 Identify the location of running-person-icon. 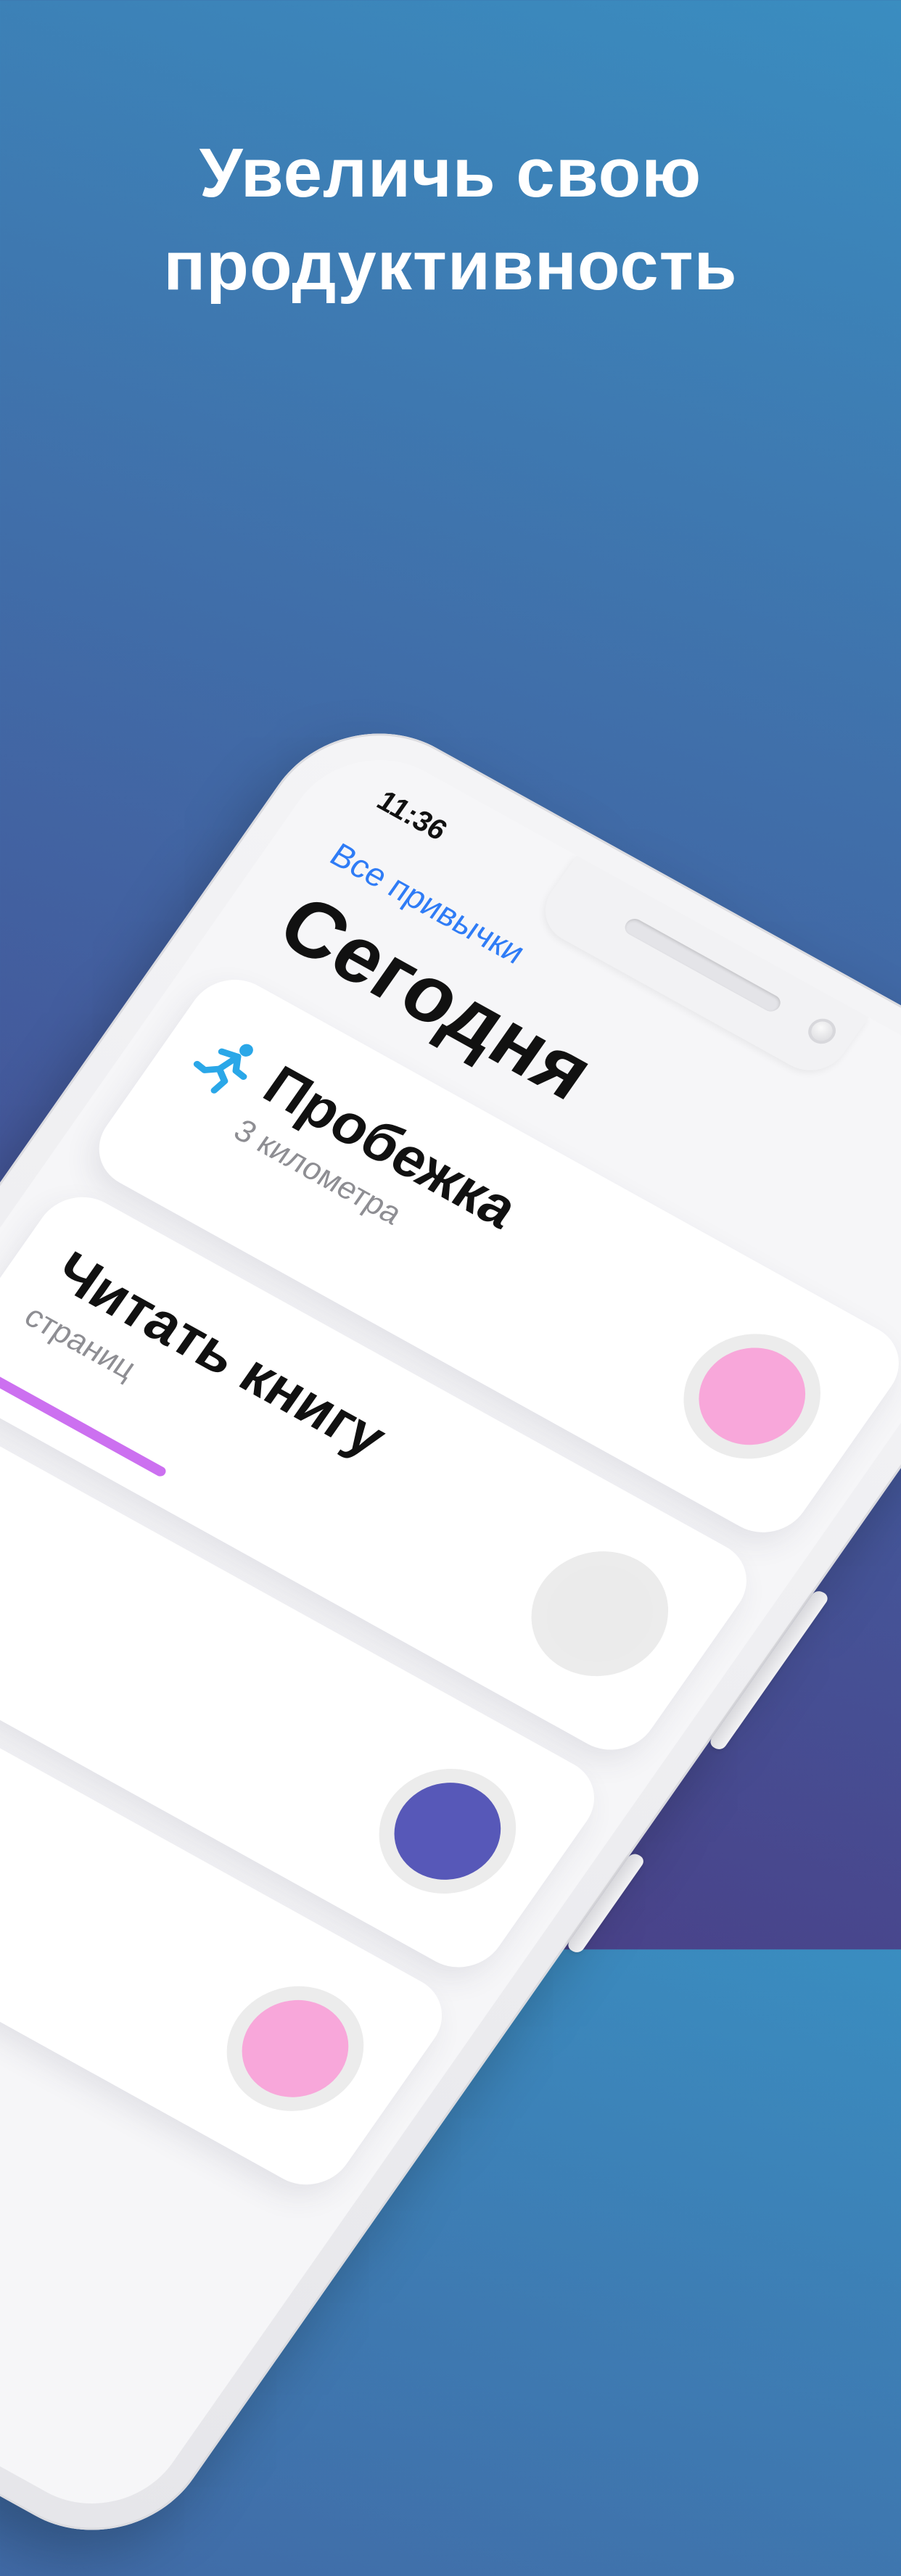
(223, 1069).